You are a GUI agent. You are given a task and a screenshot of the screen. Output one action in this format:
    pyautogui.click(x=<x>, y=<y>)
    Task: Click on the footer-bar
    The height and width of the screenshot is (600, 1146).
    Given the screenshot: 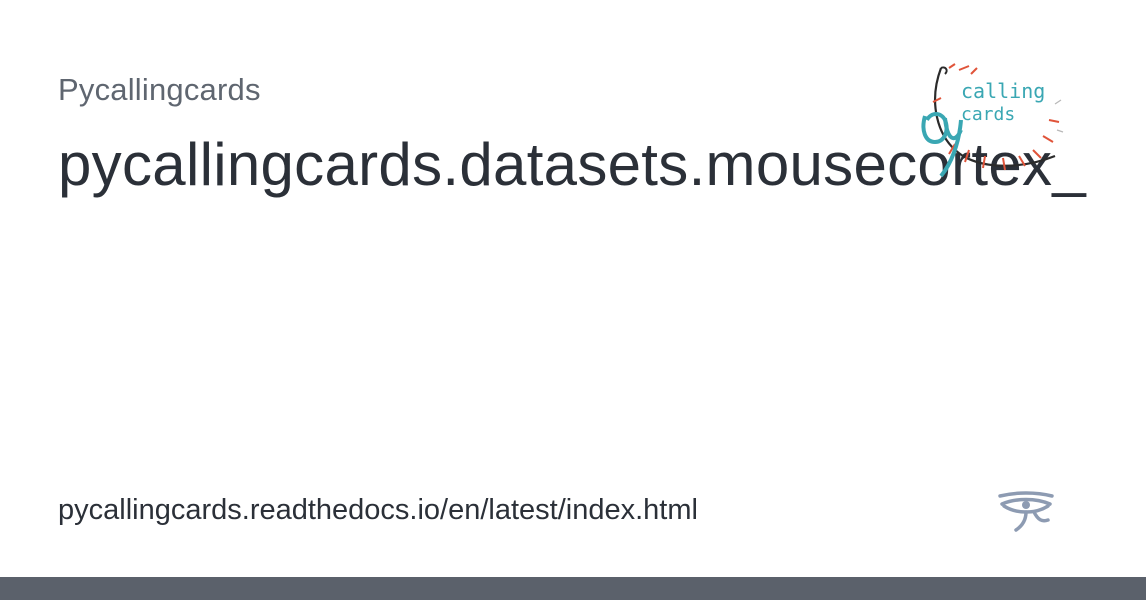 What is the action you would take?
    pyautogui.click(x=573, y=588)
    